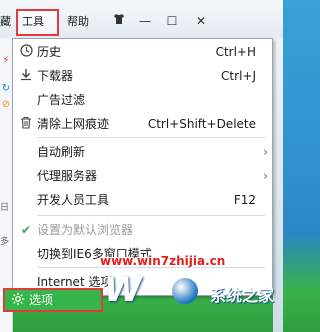 The image size is (320, 332). I want to click on clock-icon, so click(26, 52).